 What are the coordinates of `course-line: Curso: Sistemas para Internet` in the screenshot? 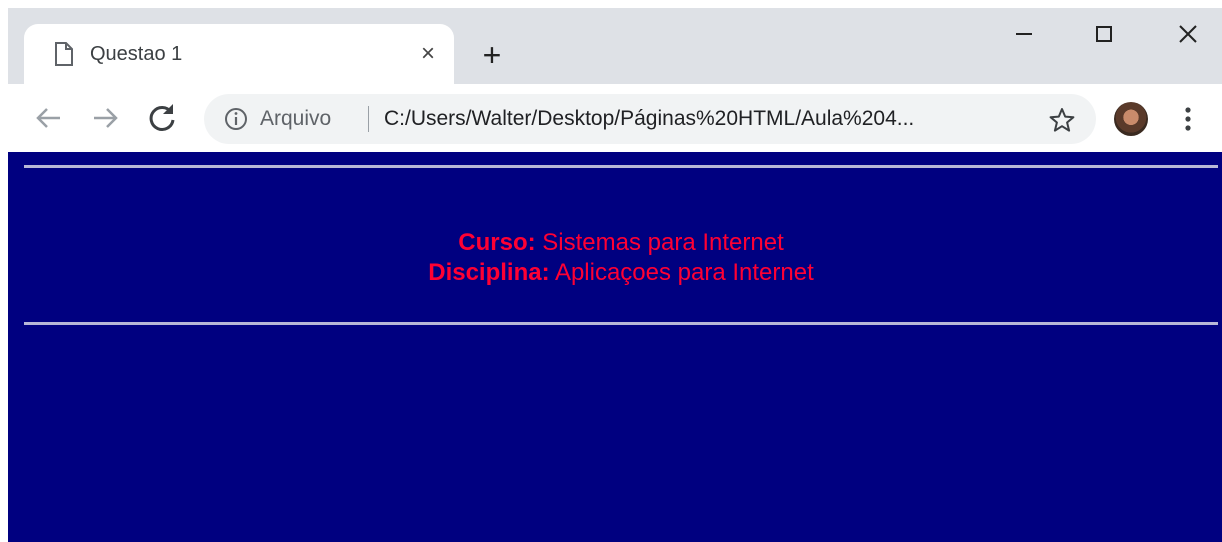 It's located at (615, 243).